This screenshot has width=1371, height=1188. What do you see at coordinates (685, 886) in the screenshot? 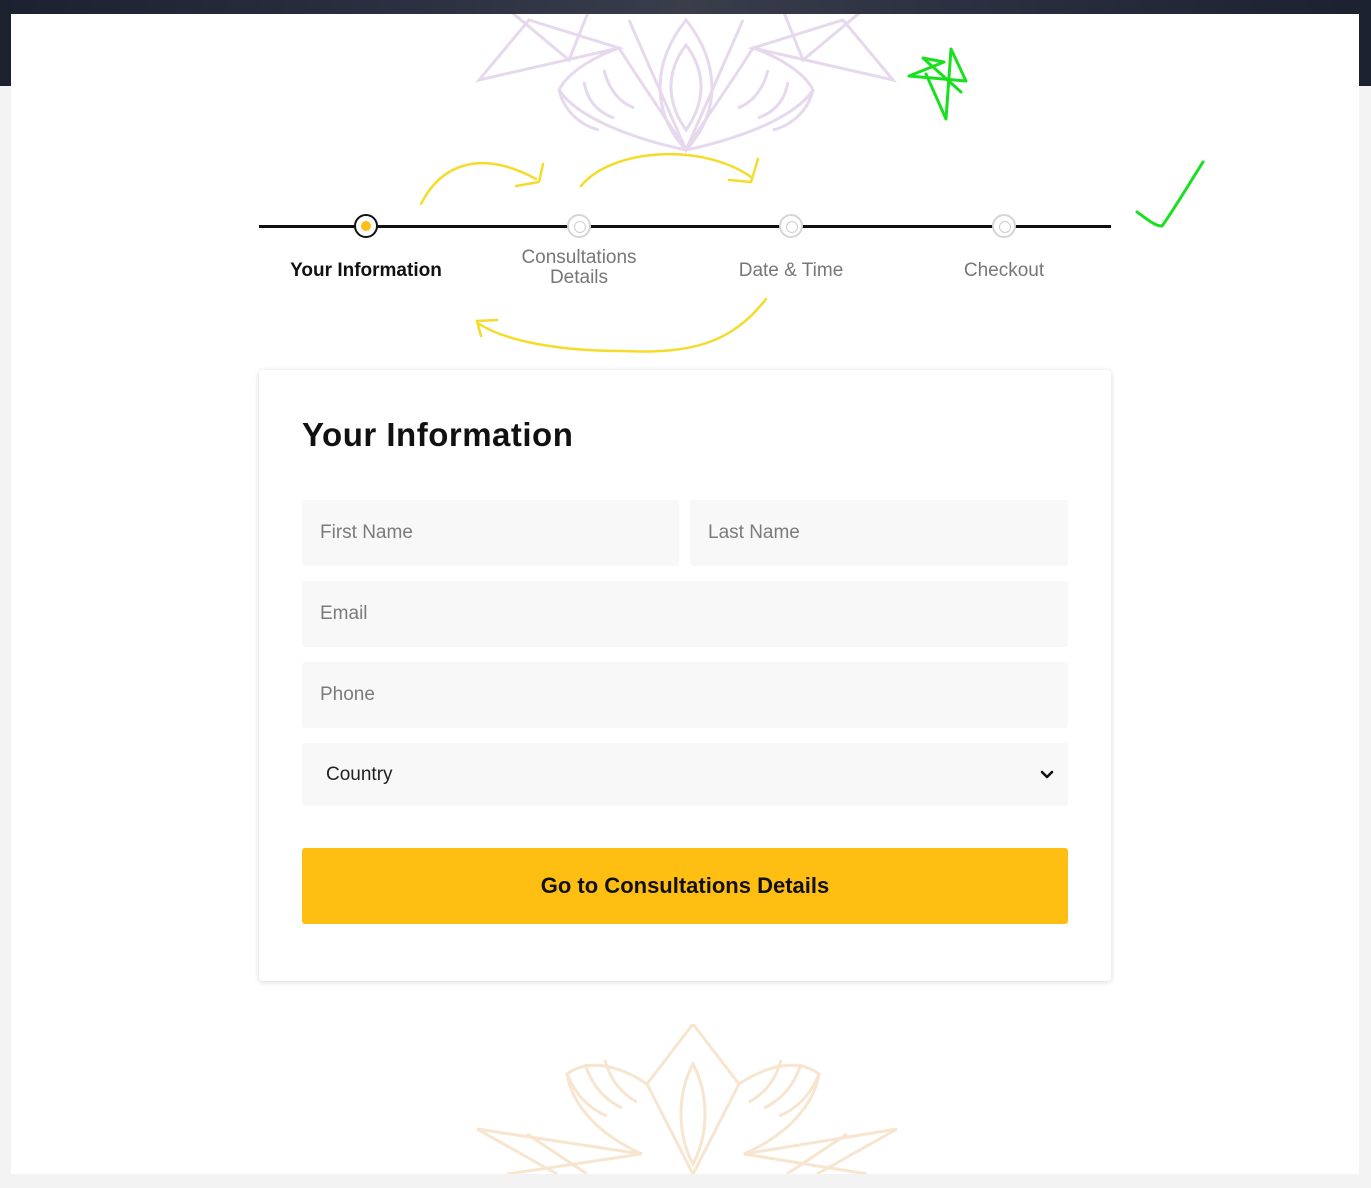
I see `go-to-consultations-details-button: Go to Consultations Details` at bounding box center [685, 886].